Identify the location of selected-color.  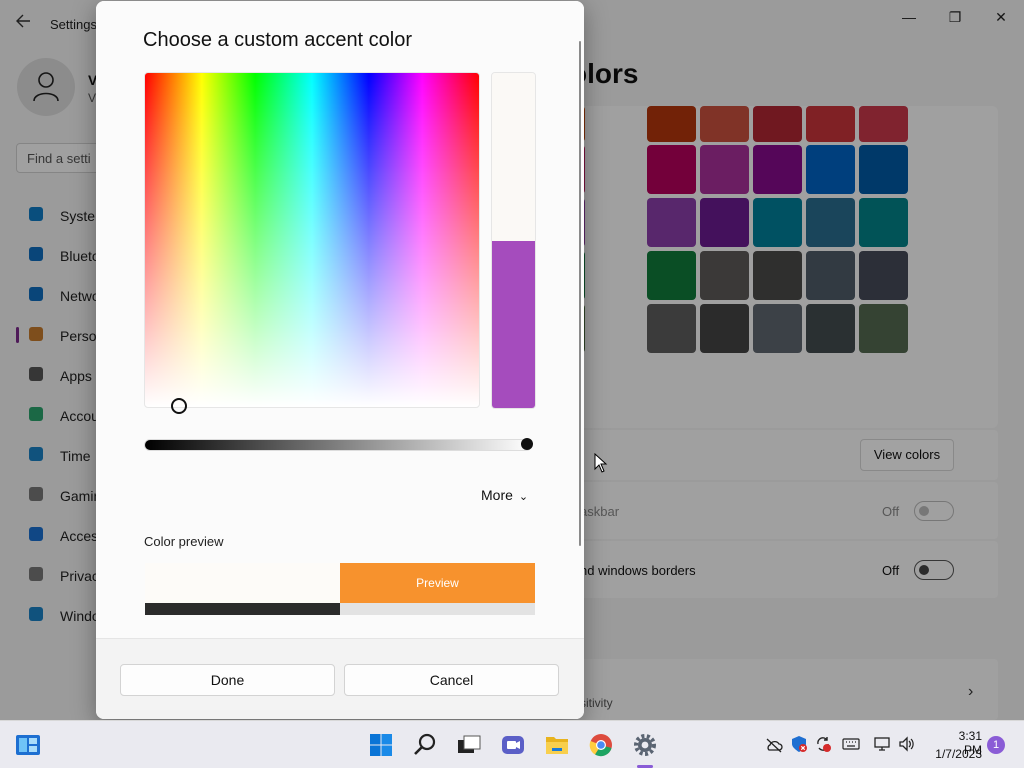
(513, 324).